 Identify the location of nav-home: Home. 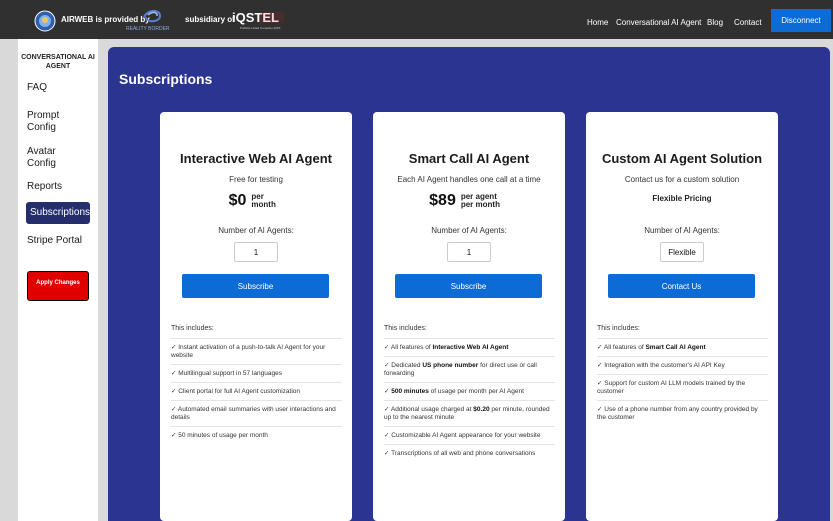
(597, 22).